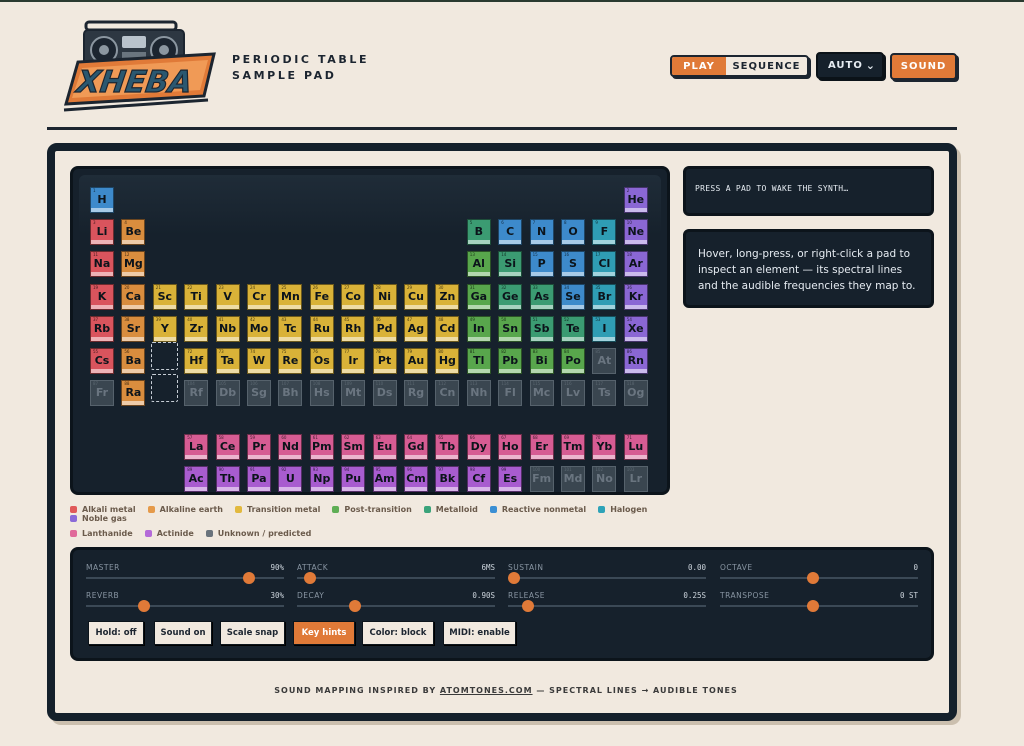  Describe the element at coordinates (510, 393) in the screenshot. I see `element-pad-fl: 114 Fl` at that location.